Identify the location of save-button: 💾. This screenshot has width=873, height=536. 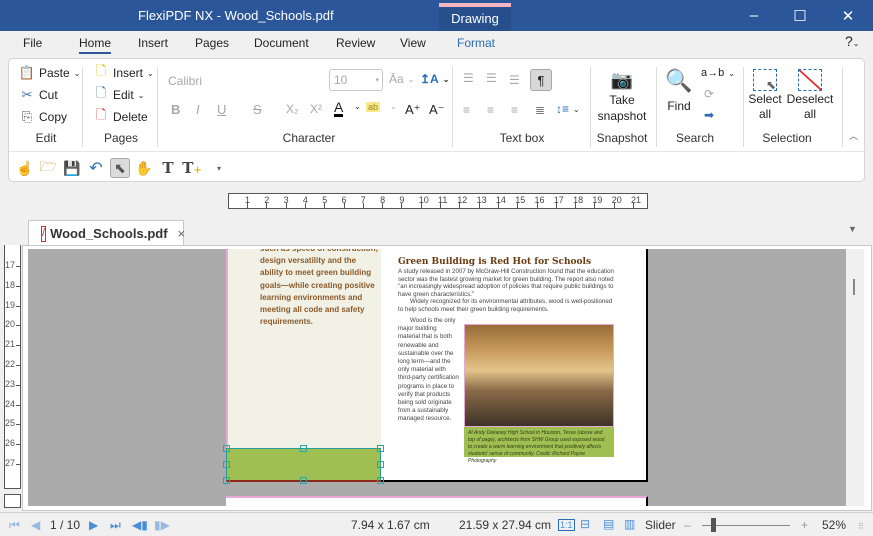
(72, 168).